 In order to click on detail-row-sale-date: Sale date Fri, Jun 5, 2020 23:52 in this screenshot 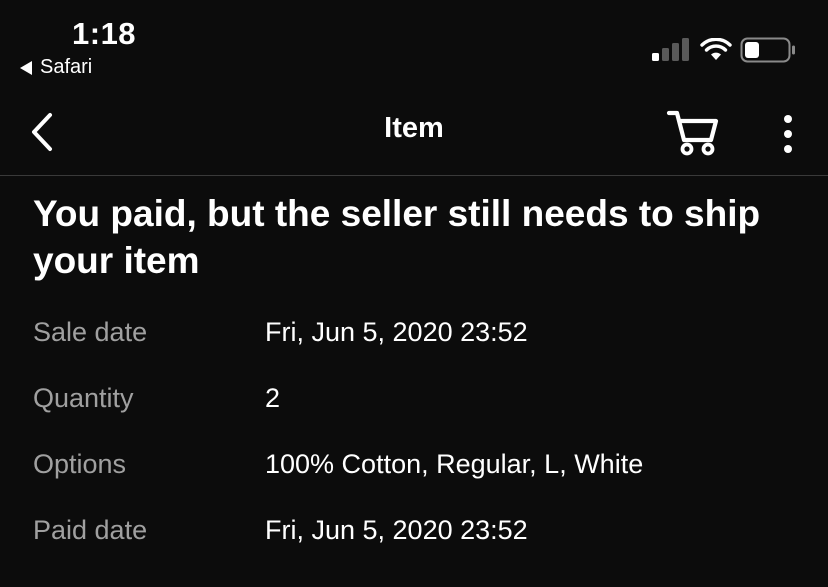, I will do `click(423, 337)`.